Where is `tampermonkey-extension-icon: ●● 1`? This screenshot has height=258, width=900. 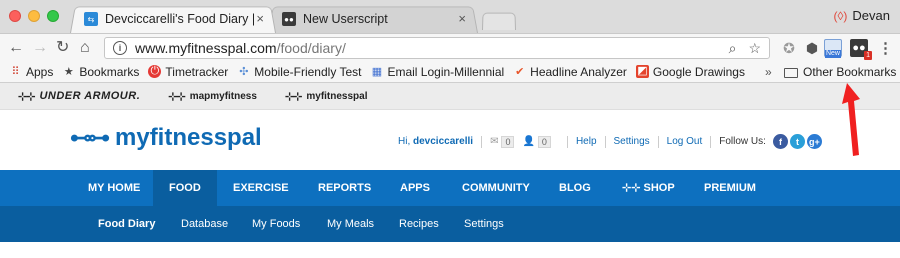 tampermonkey-extension-icon: ●● 1 is located at coordinates (861, 49).